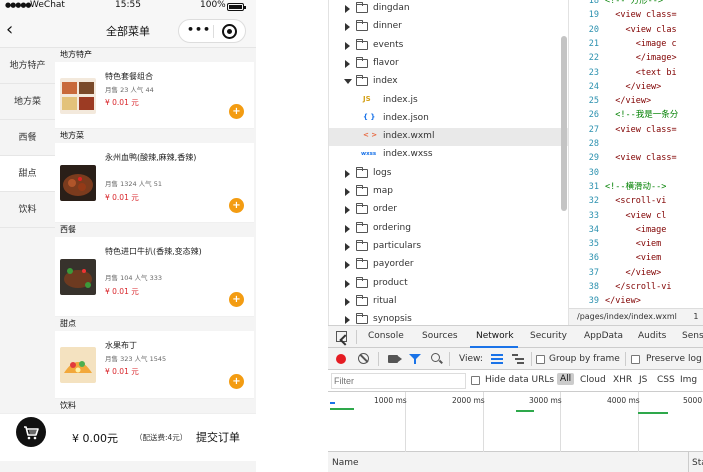 The width and height of the screenshot is (703, 472). What do you see at coordinates (370, 135) in the screenshot?
I see `file-type-icon: < >` at bounding box center [370, 135].